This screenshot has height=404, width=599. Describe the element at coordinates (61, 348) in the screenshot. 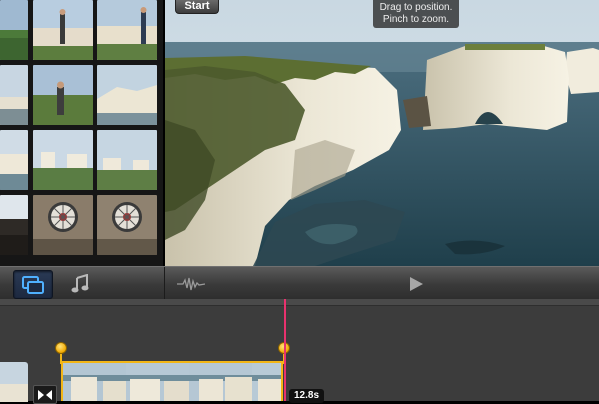

I see `trim-handle-left` at that location.